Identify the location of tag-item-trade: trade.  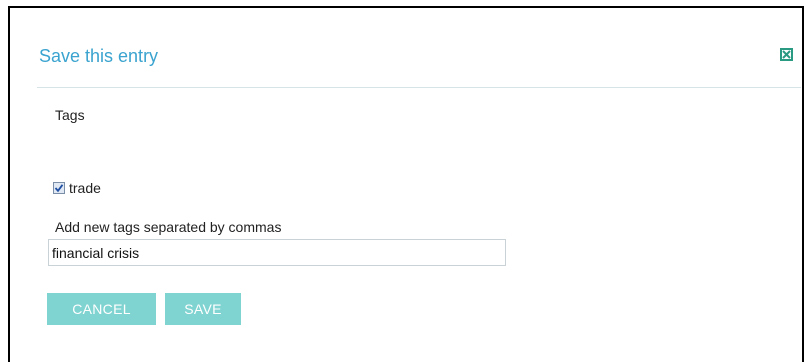
(77, 188).